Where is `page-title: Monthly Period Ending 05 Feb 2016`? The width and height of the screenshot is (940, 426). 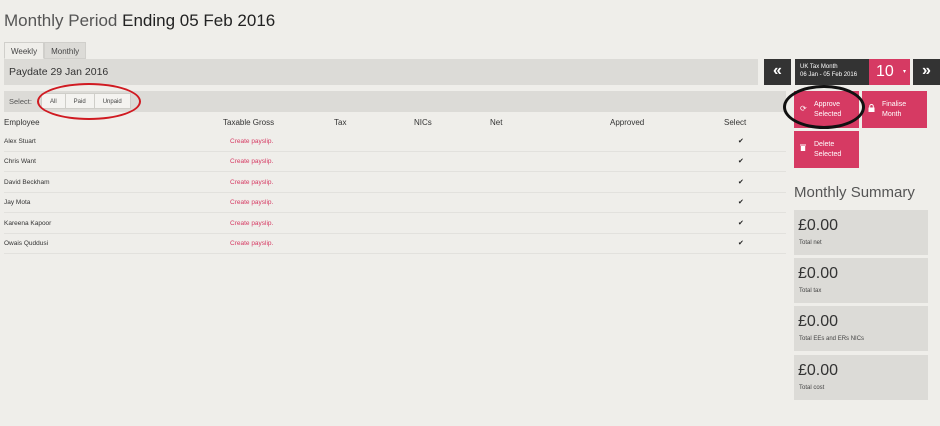
page-title: Monthly Period Ending 05 Feb 2016 is located at coordinates (139, 21).